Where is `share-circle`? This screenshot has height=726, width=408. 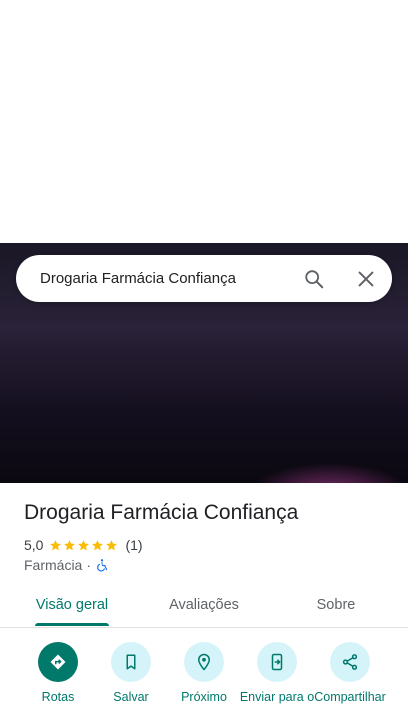
share-circle is located at coordinates (350, 662).